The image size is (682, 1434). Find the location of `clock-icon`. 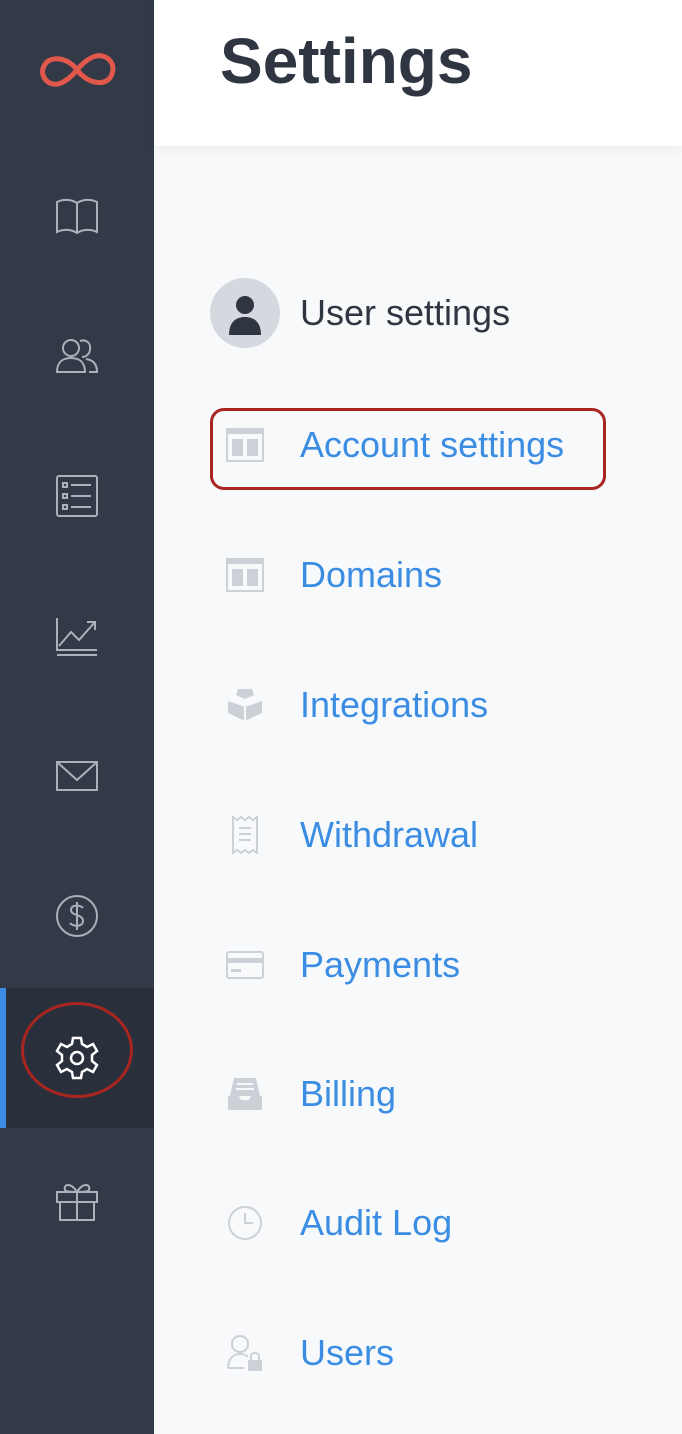

clock-icon is located at coordinates (245, 1223).